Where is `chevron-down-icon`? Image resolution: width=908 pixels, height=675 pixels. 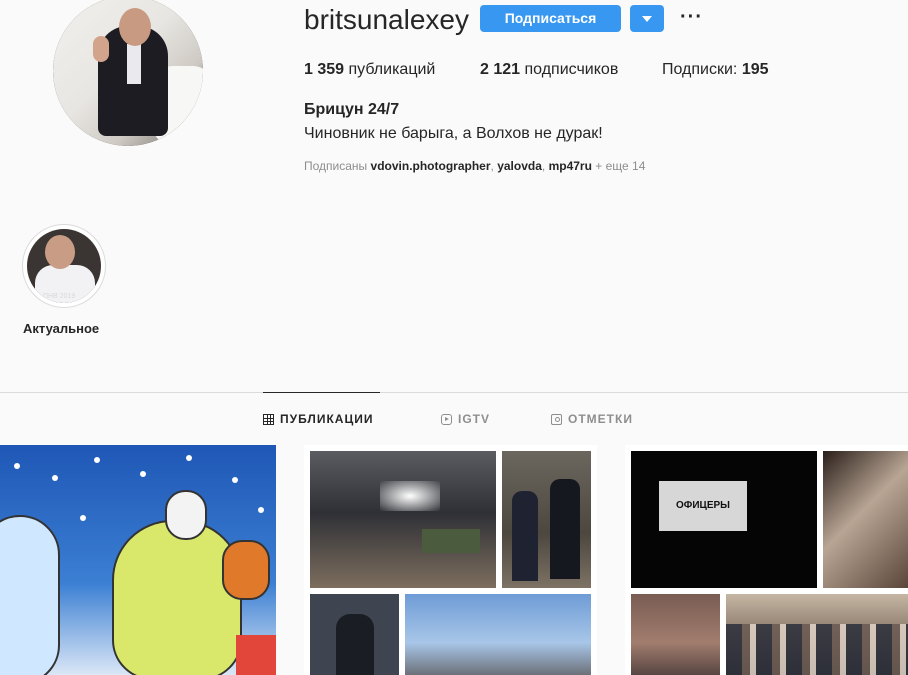 chevron-down-icon is located at coordinates (647, 19).